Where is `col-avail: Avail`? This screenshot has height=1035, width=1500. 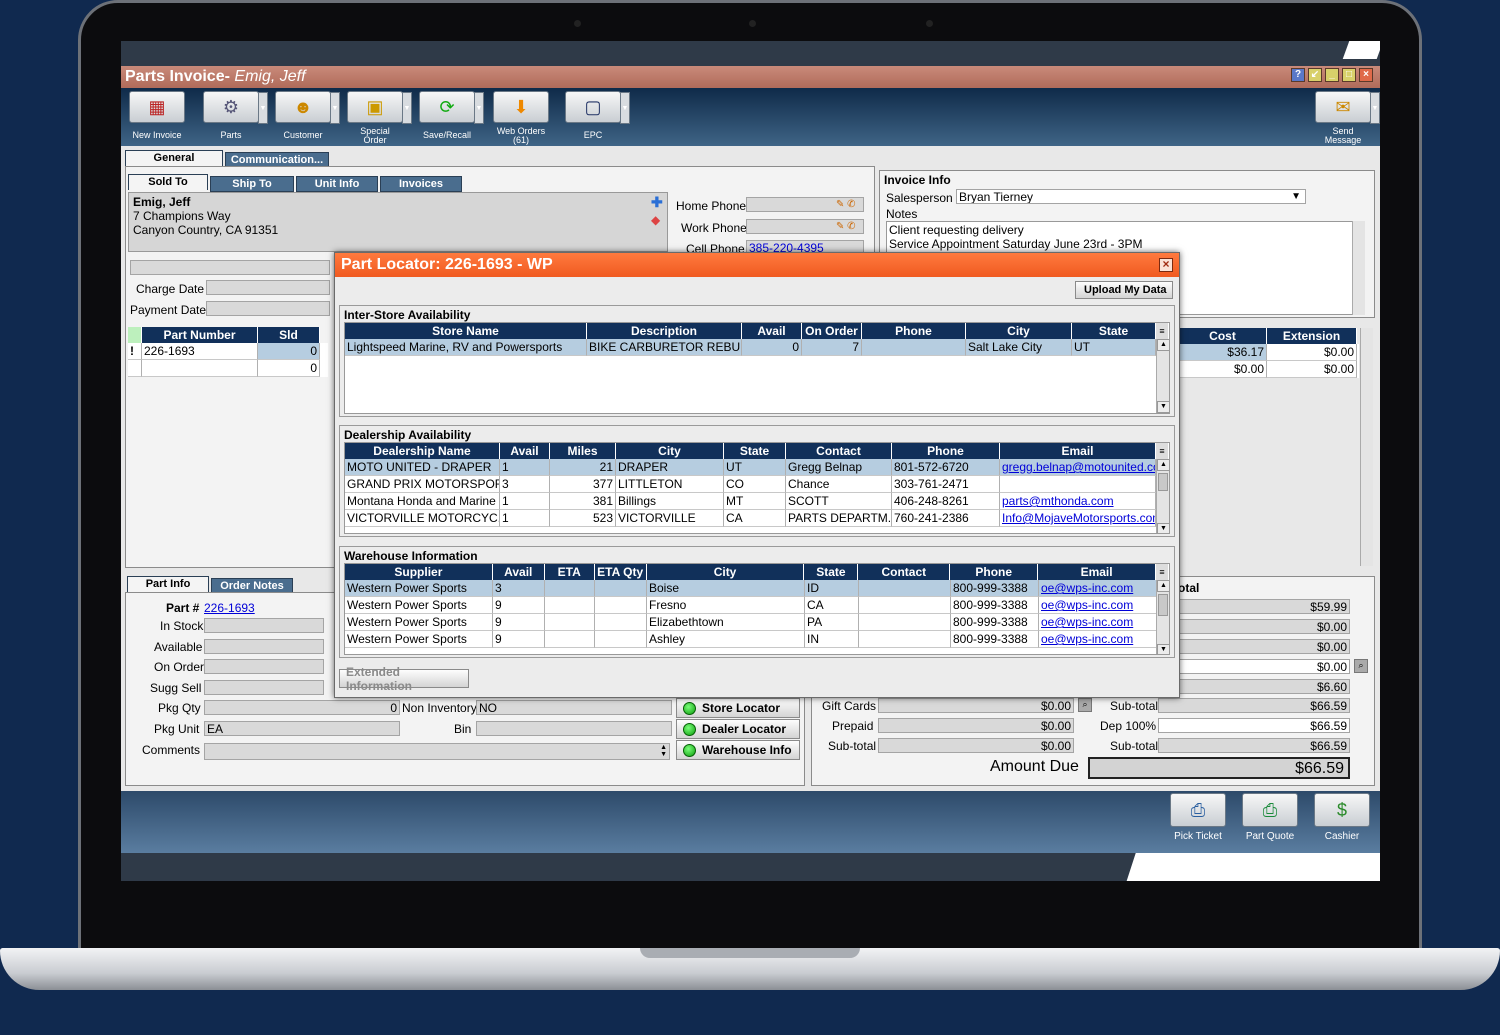 col-avail: Avail is located at coordinates (518, 572).